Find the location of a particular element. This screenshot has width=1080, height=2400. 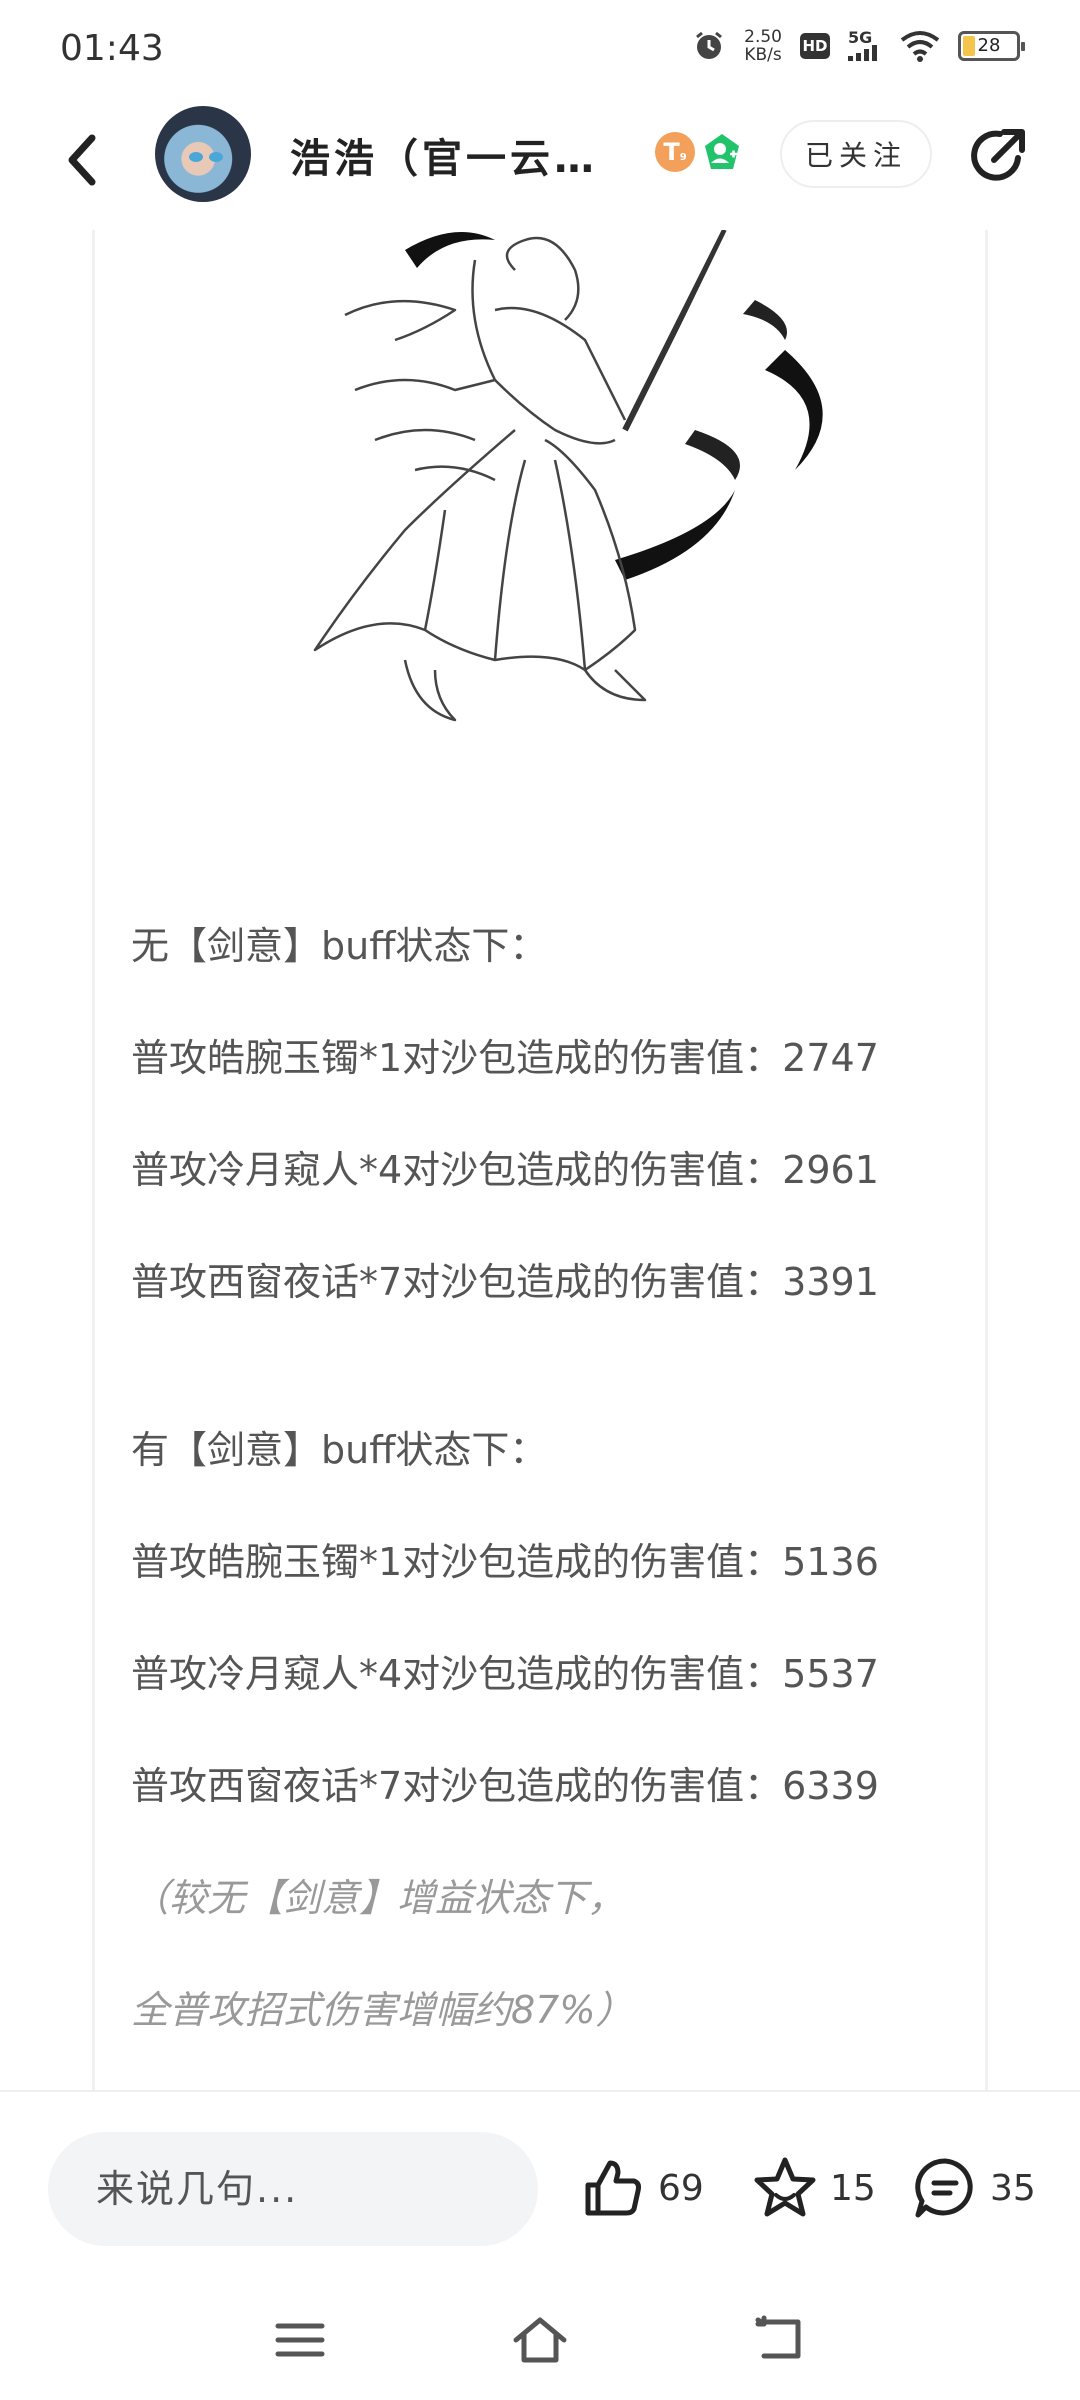

star-icon is located at coordinates (785, 2187).